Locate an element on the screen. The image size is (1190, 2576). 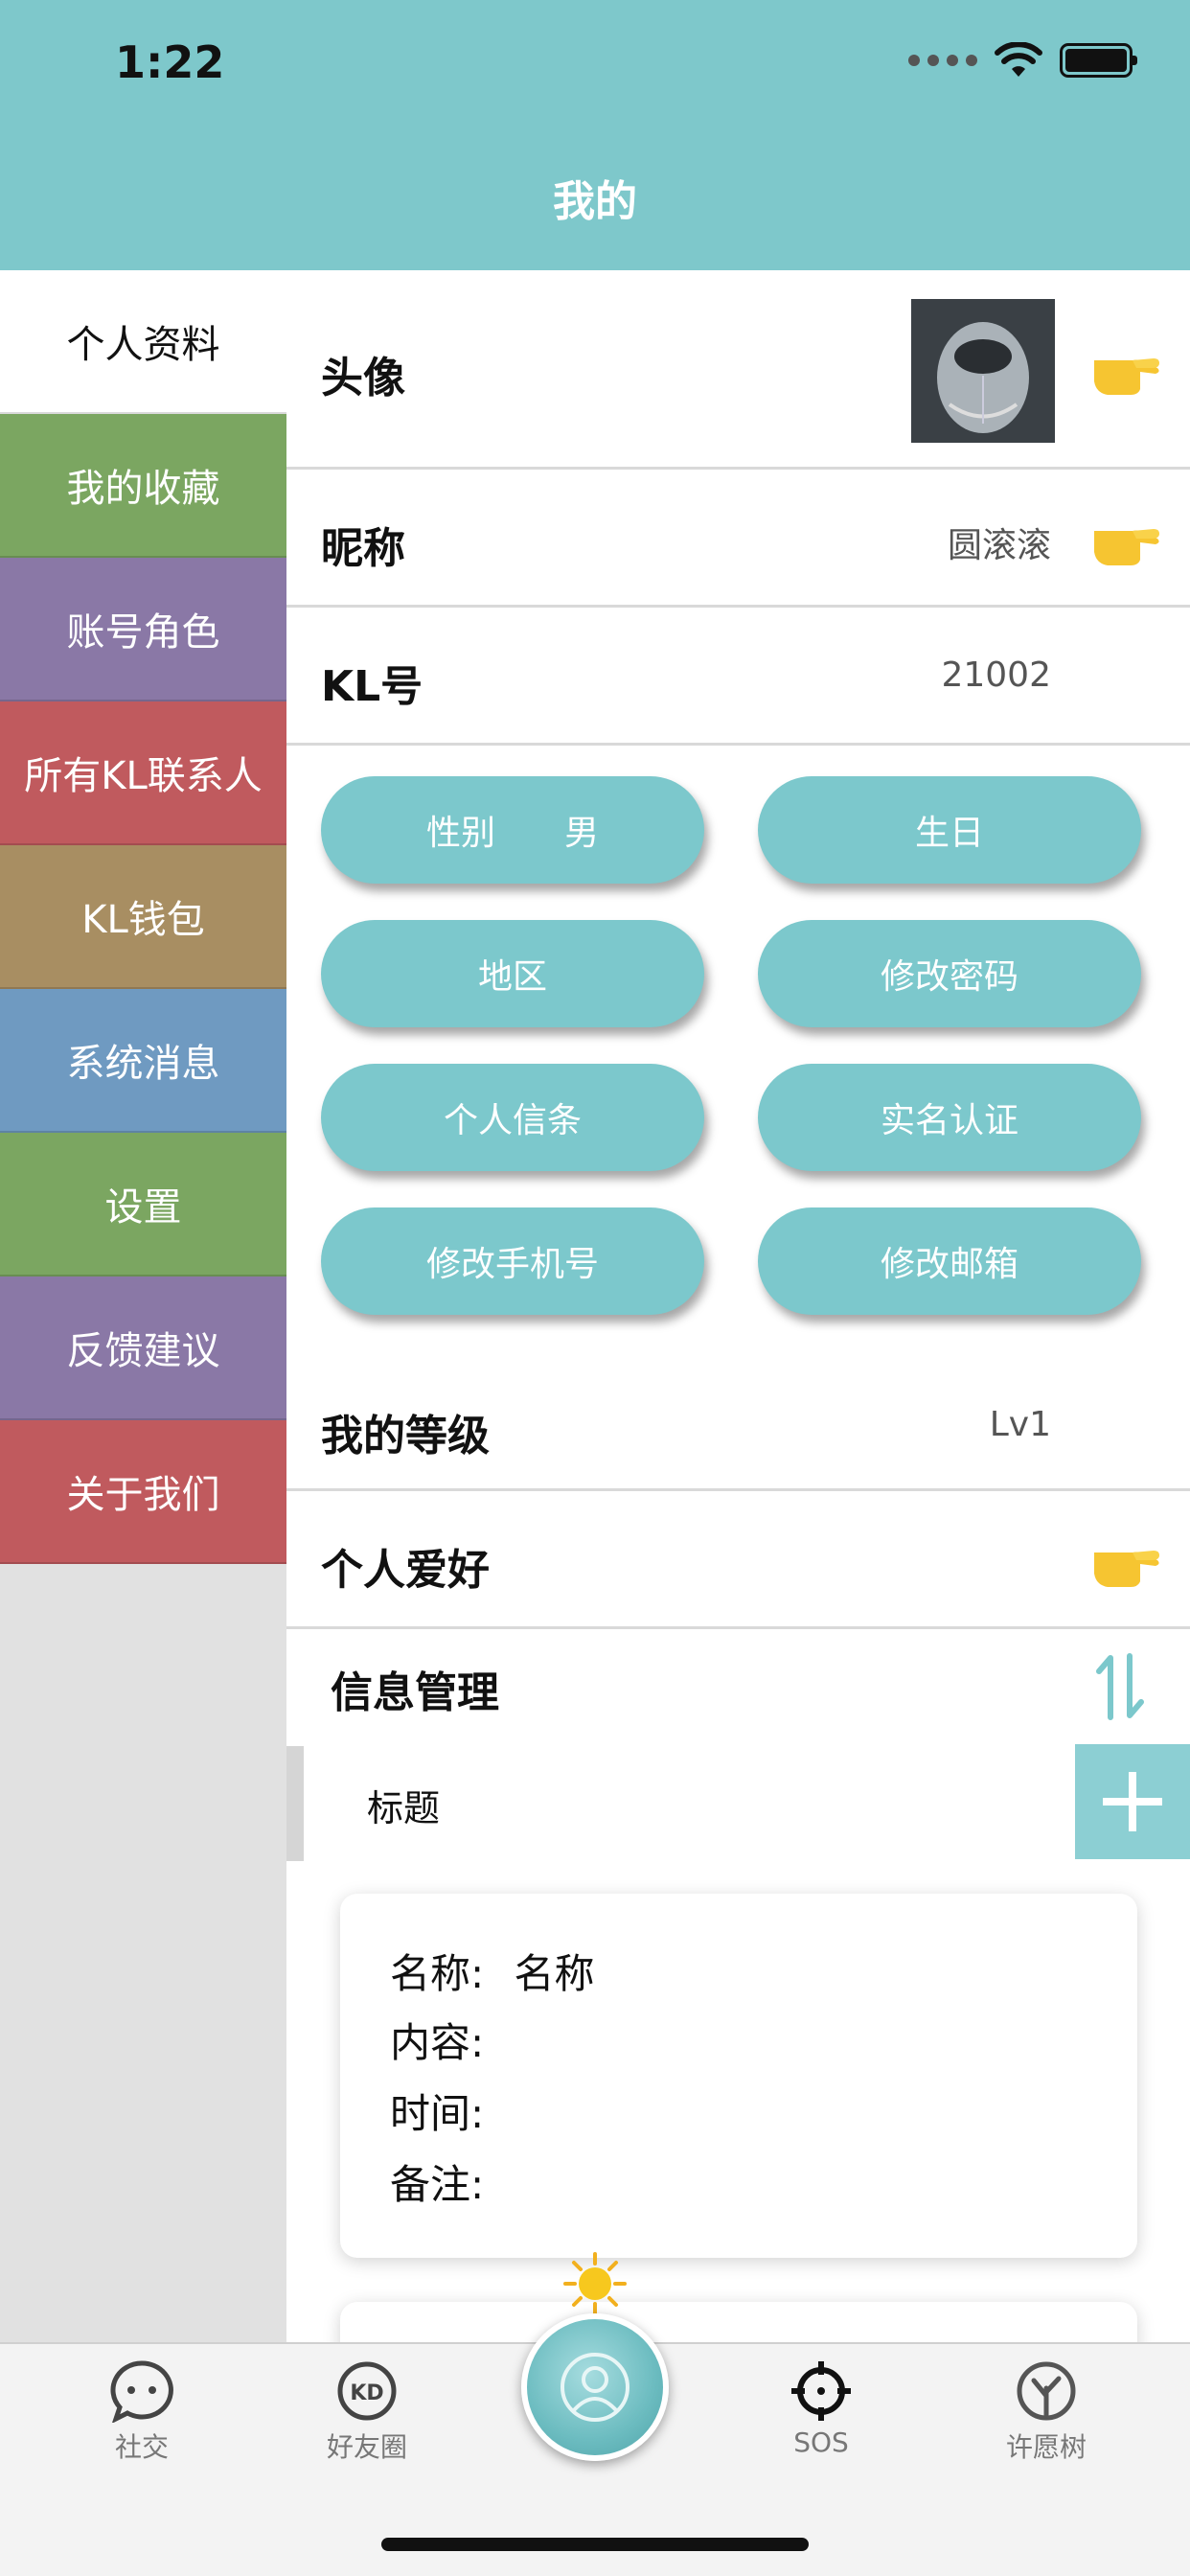
kl-number-row: KL号 21002 is located at coordinates (738, 677).